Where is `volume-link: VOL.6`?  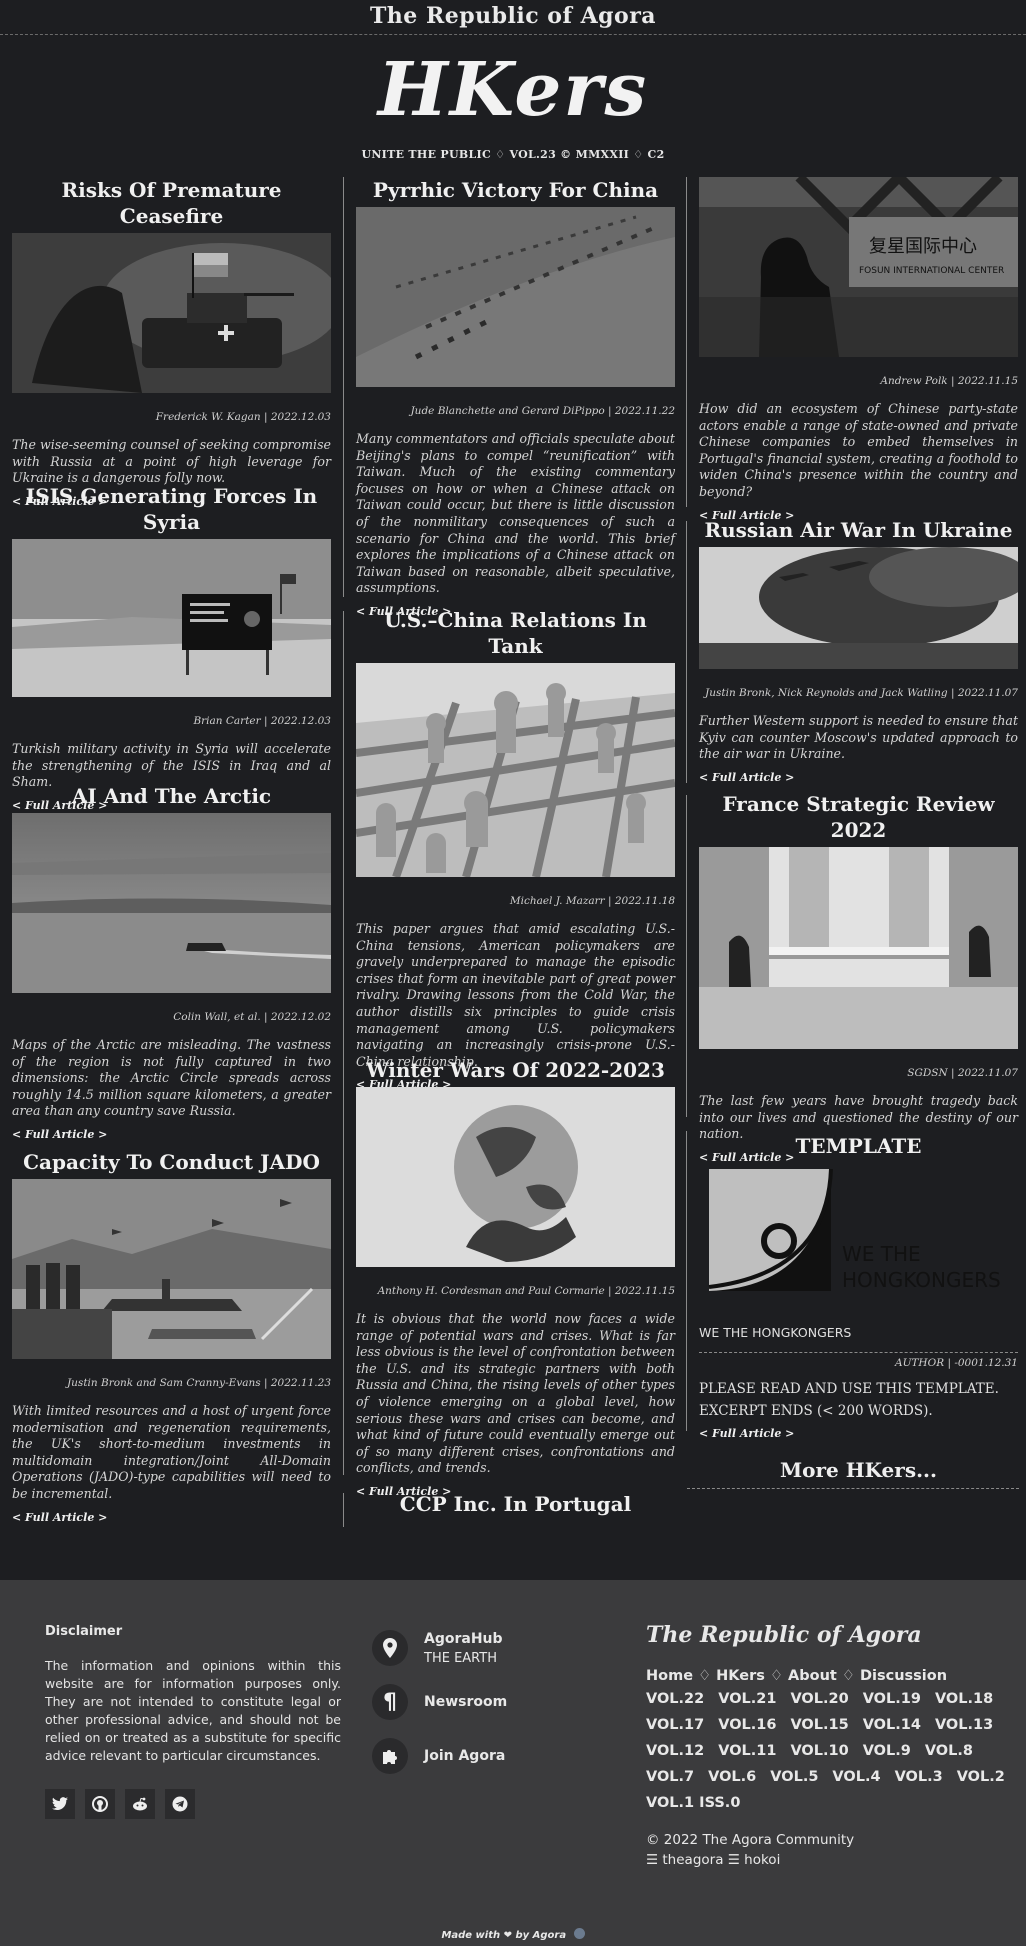
volume-link: VOL.6 is located at coordinates (732, 1777).